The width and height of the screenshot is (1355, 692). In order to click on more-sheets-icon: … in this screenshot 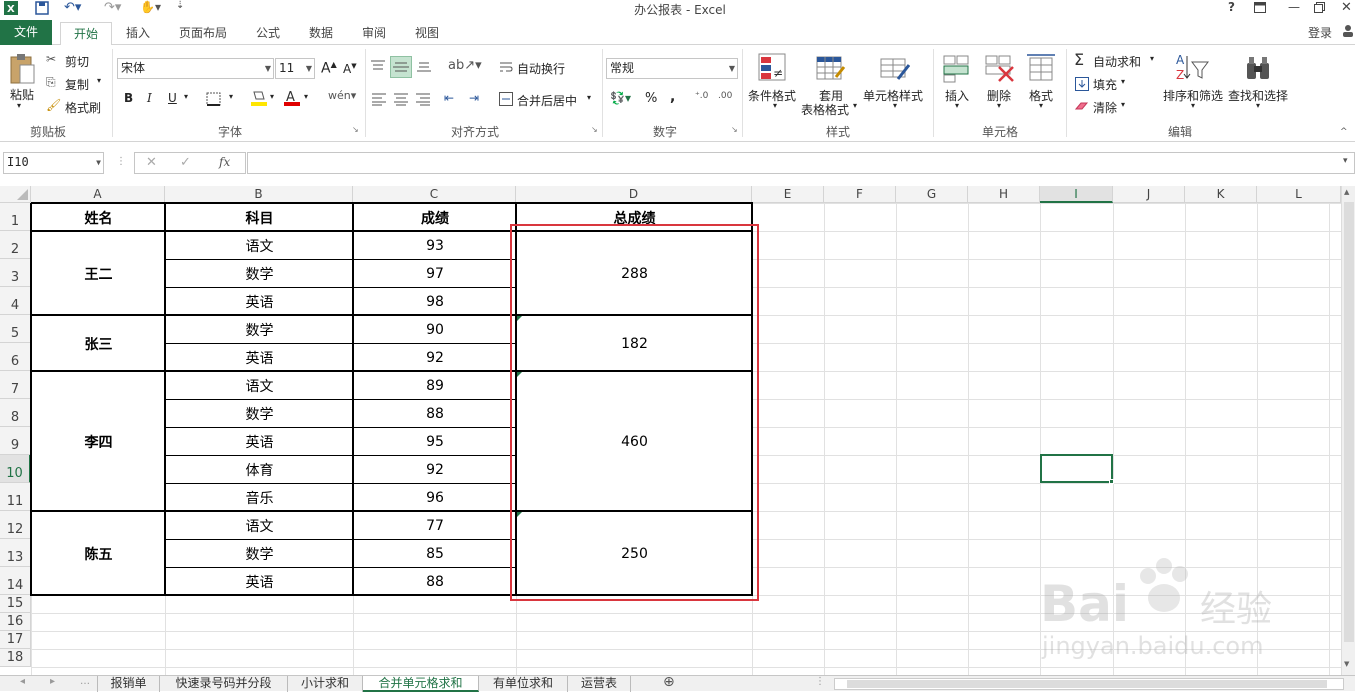, I will do `click(85, 681)`.